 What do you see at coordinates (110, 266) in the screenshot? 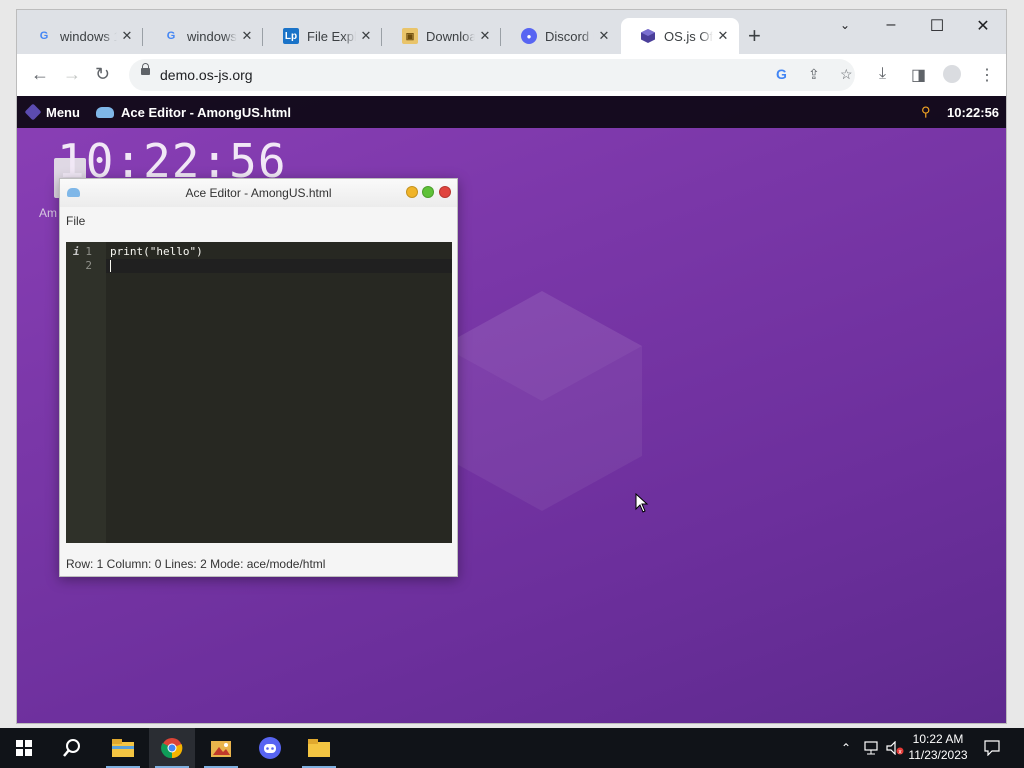
I see `text-cursor` at bounding box center [110, 266].